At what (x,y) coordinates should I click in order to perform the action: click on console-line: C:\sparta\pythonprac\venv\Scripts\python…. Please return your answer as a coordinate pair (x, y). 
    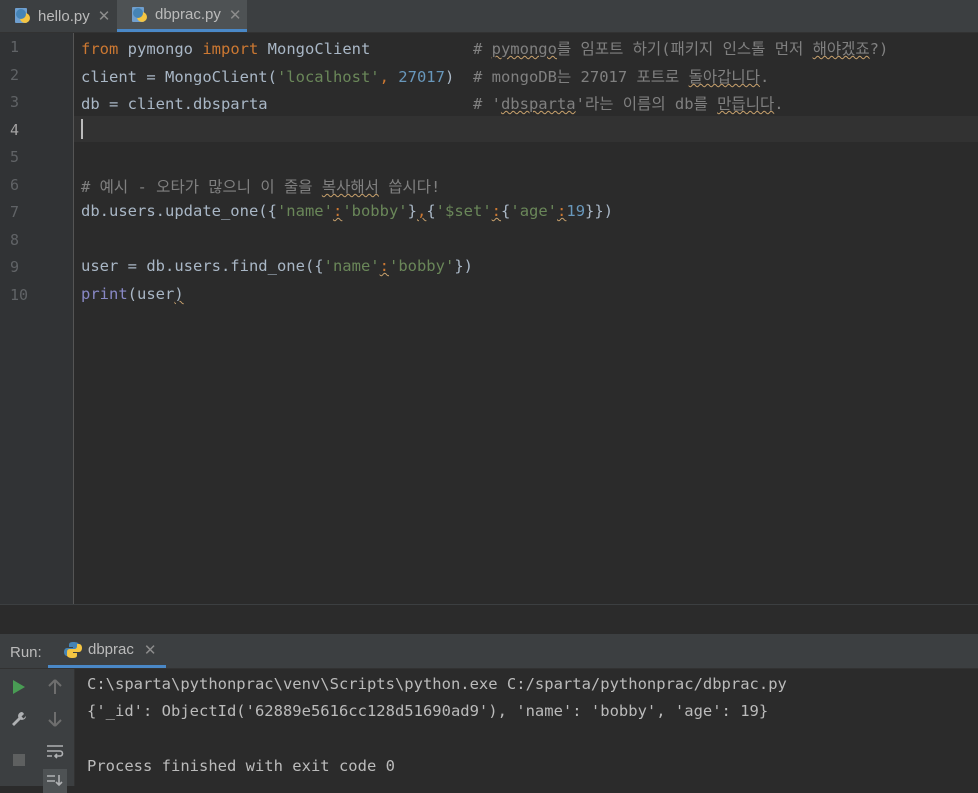
    Looking at the image, I should click on (437, 684).